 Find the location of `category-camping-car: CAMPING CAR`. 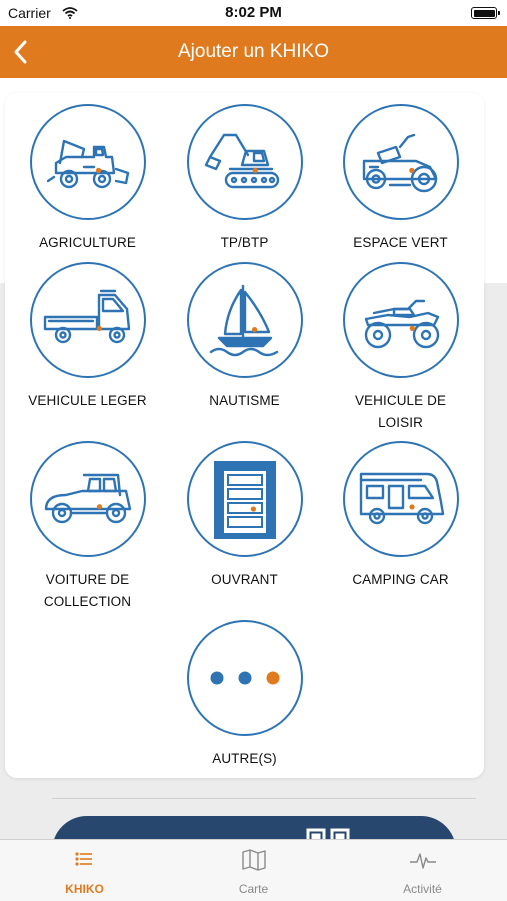

category-camping-car: CAMPING CAR is located at coordinates (400, 516).